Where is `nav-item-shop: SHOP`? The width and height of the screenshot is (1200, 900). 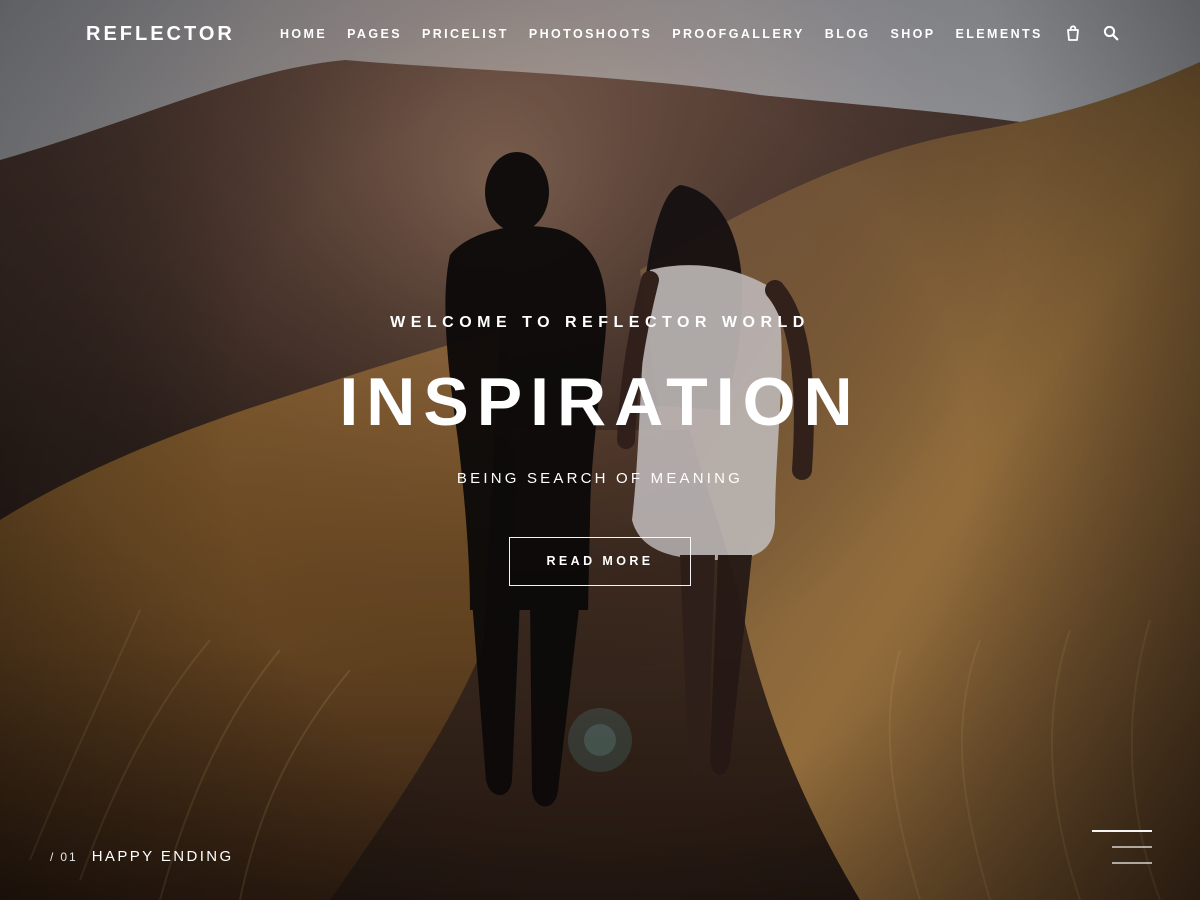
nav-item-shop: SHOP is located at coordinates (912, 35).